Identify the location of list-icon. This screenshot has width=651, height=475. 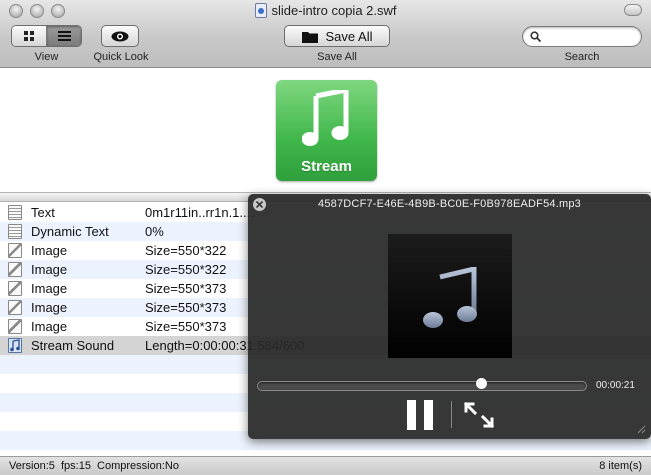
(64, 36).